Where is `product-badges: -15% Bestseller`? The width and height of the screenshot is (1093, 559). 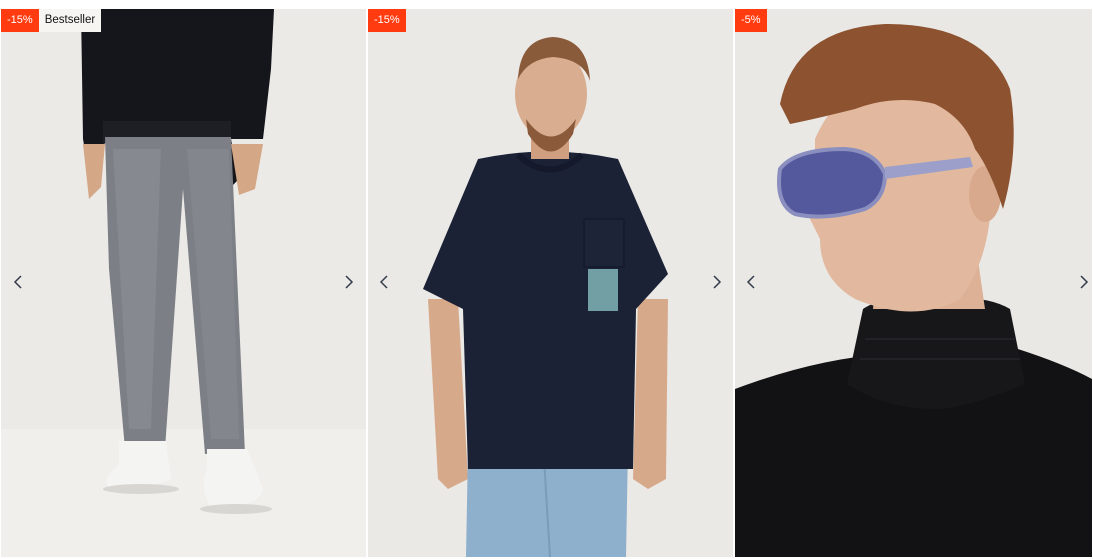 product-badges: -15% Bestseller is located at coordinates (51, 20).